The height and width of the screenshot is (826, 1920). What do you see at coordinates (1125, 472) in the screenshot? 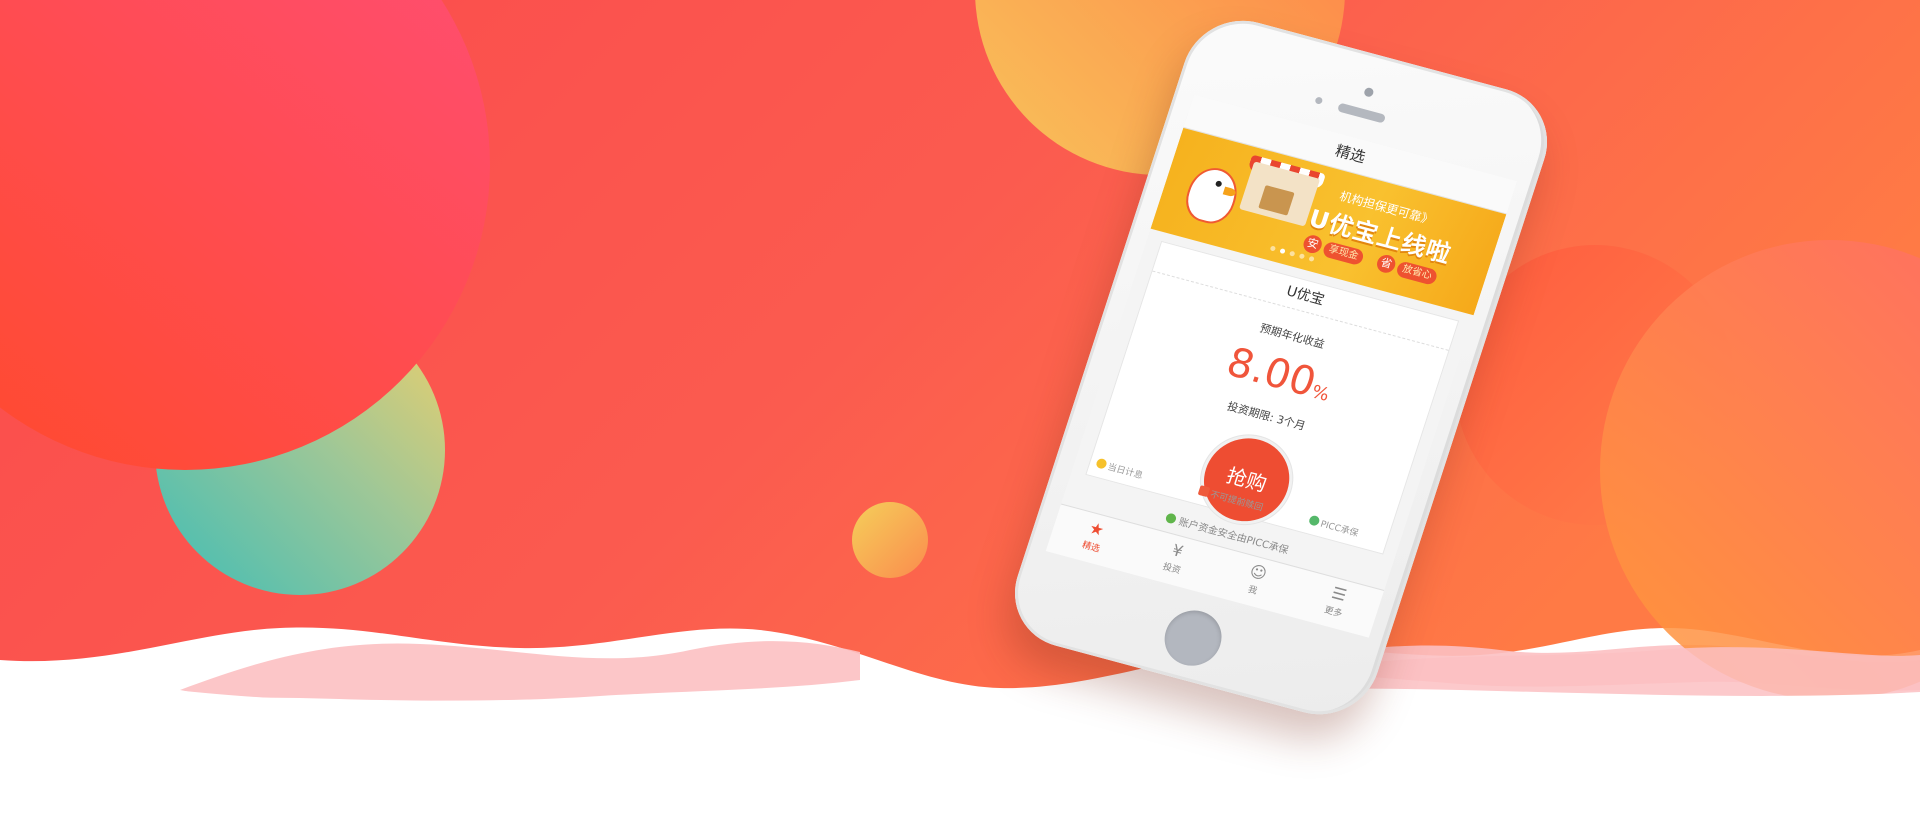
I see `feature-label: 当日计息` at bounding box center [1125, 472].